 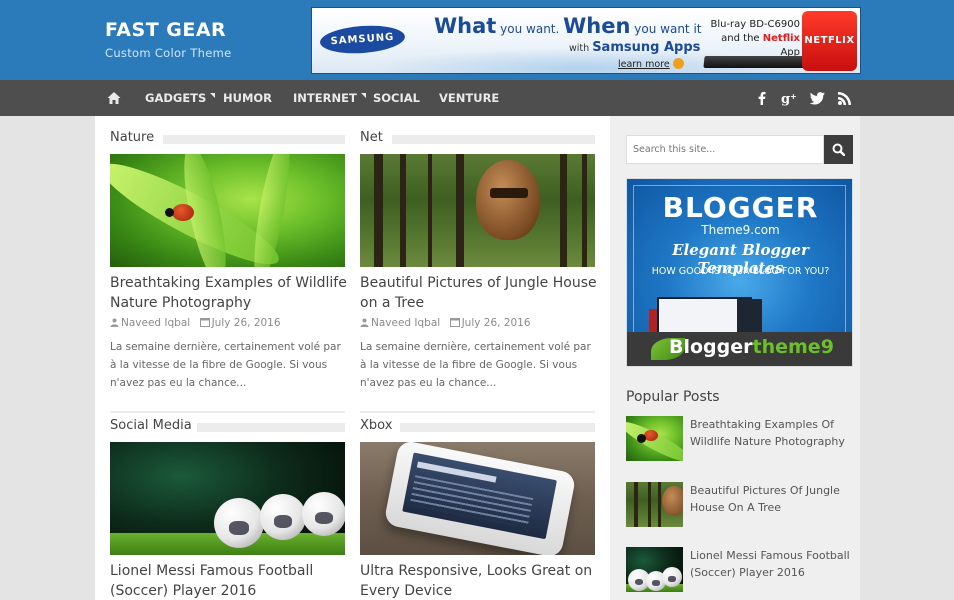 I want to click on ad-title: BLOGGER, so click(x=740, y=207).